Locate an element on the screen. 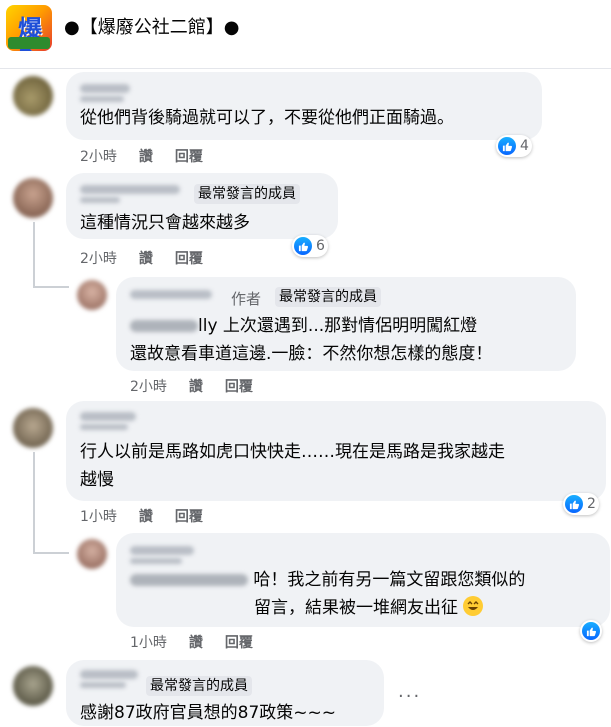  group-logo: 爆2公 is located at coordinates (29, 28).